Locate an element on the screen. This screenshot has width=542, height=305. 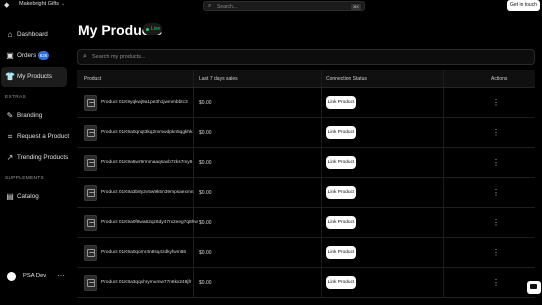
section-label-supplements: SUPPLEMENTS is located at coordinates (25, 178).